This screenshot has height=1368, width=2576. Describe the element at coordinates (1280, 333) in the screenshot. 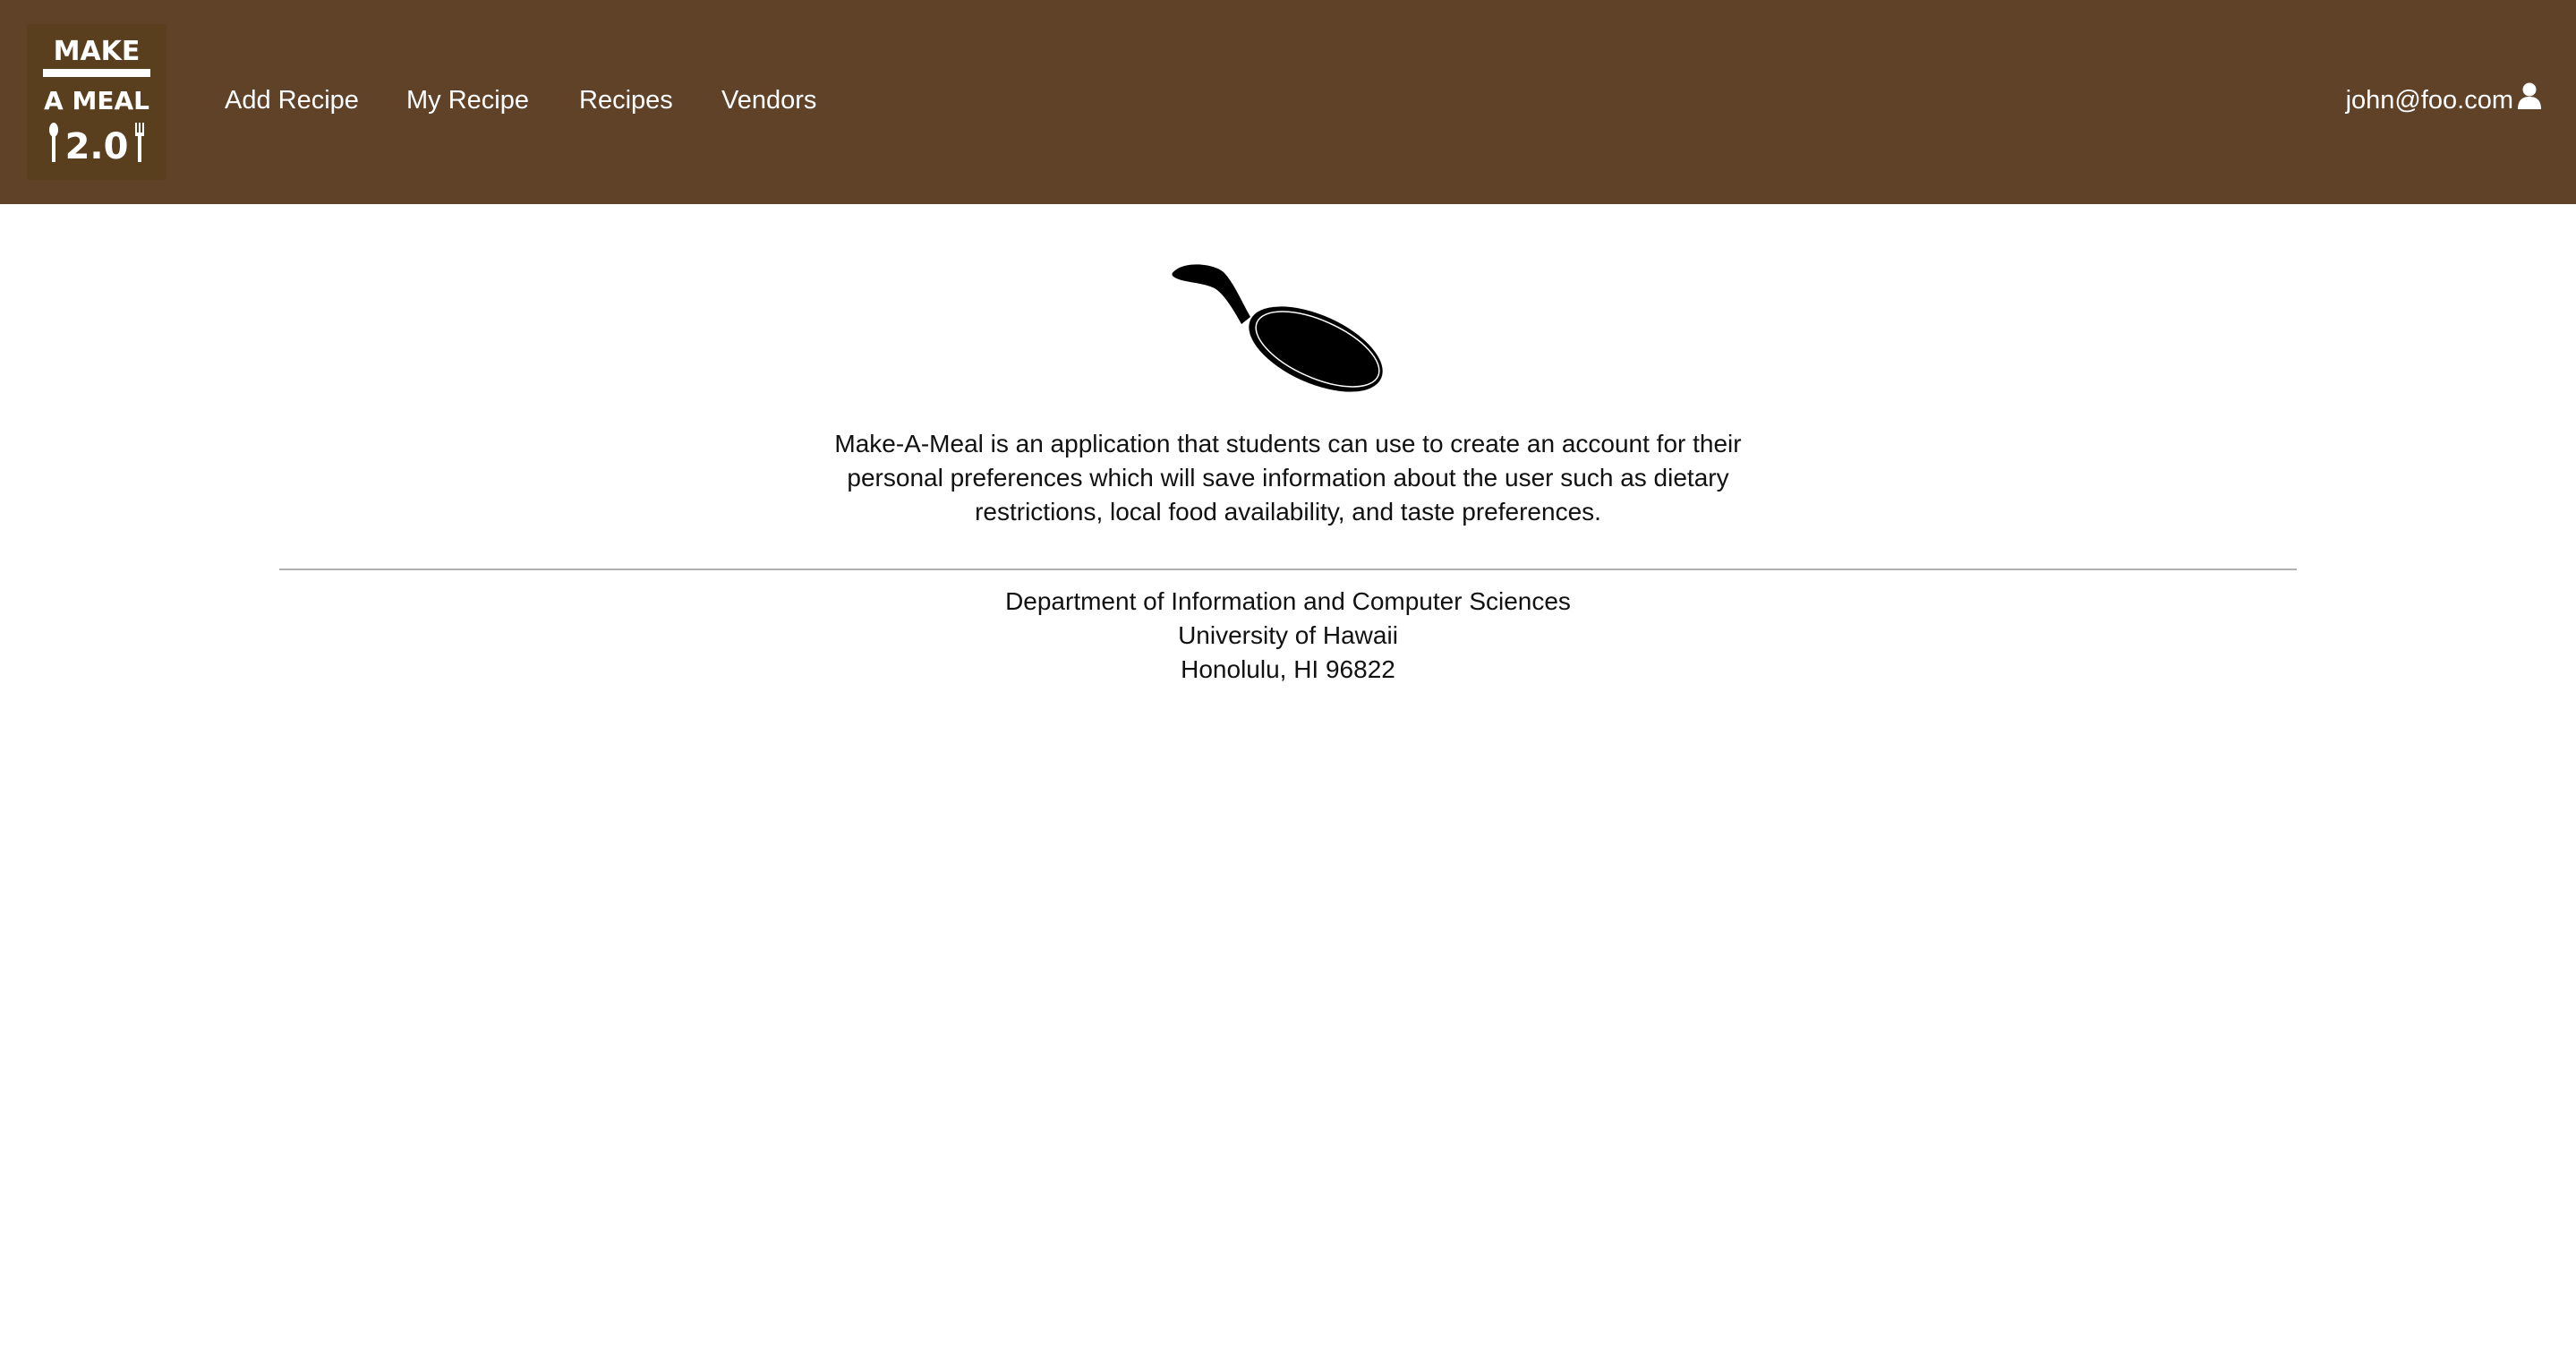

I see `frying-pan-icon` at that location.